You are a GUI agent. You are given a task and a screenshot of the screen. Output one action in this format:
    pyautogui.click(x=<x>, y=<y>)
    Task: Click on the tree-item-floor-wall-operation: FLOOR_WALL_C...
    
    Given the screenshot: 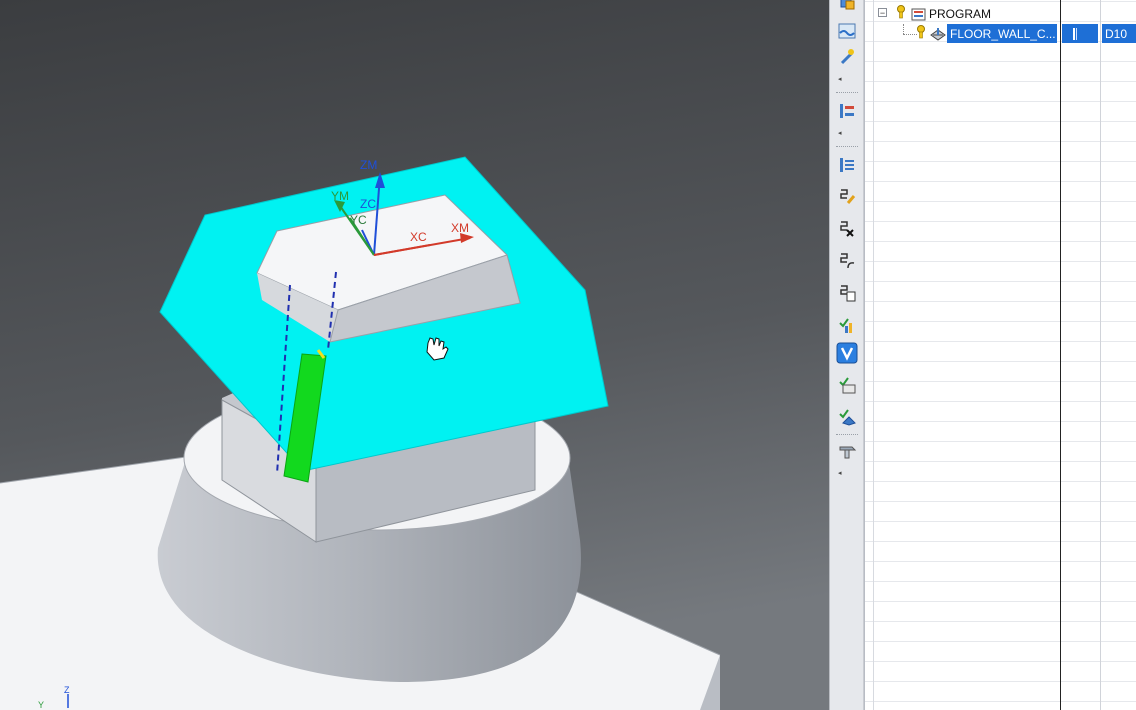 What is the action you would take?
    pyautogui.click(x=1003, y=34)
    